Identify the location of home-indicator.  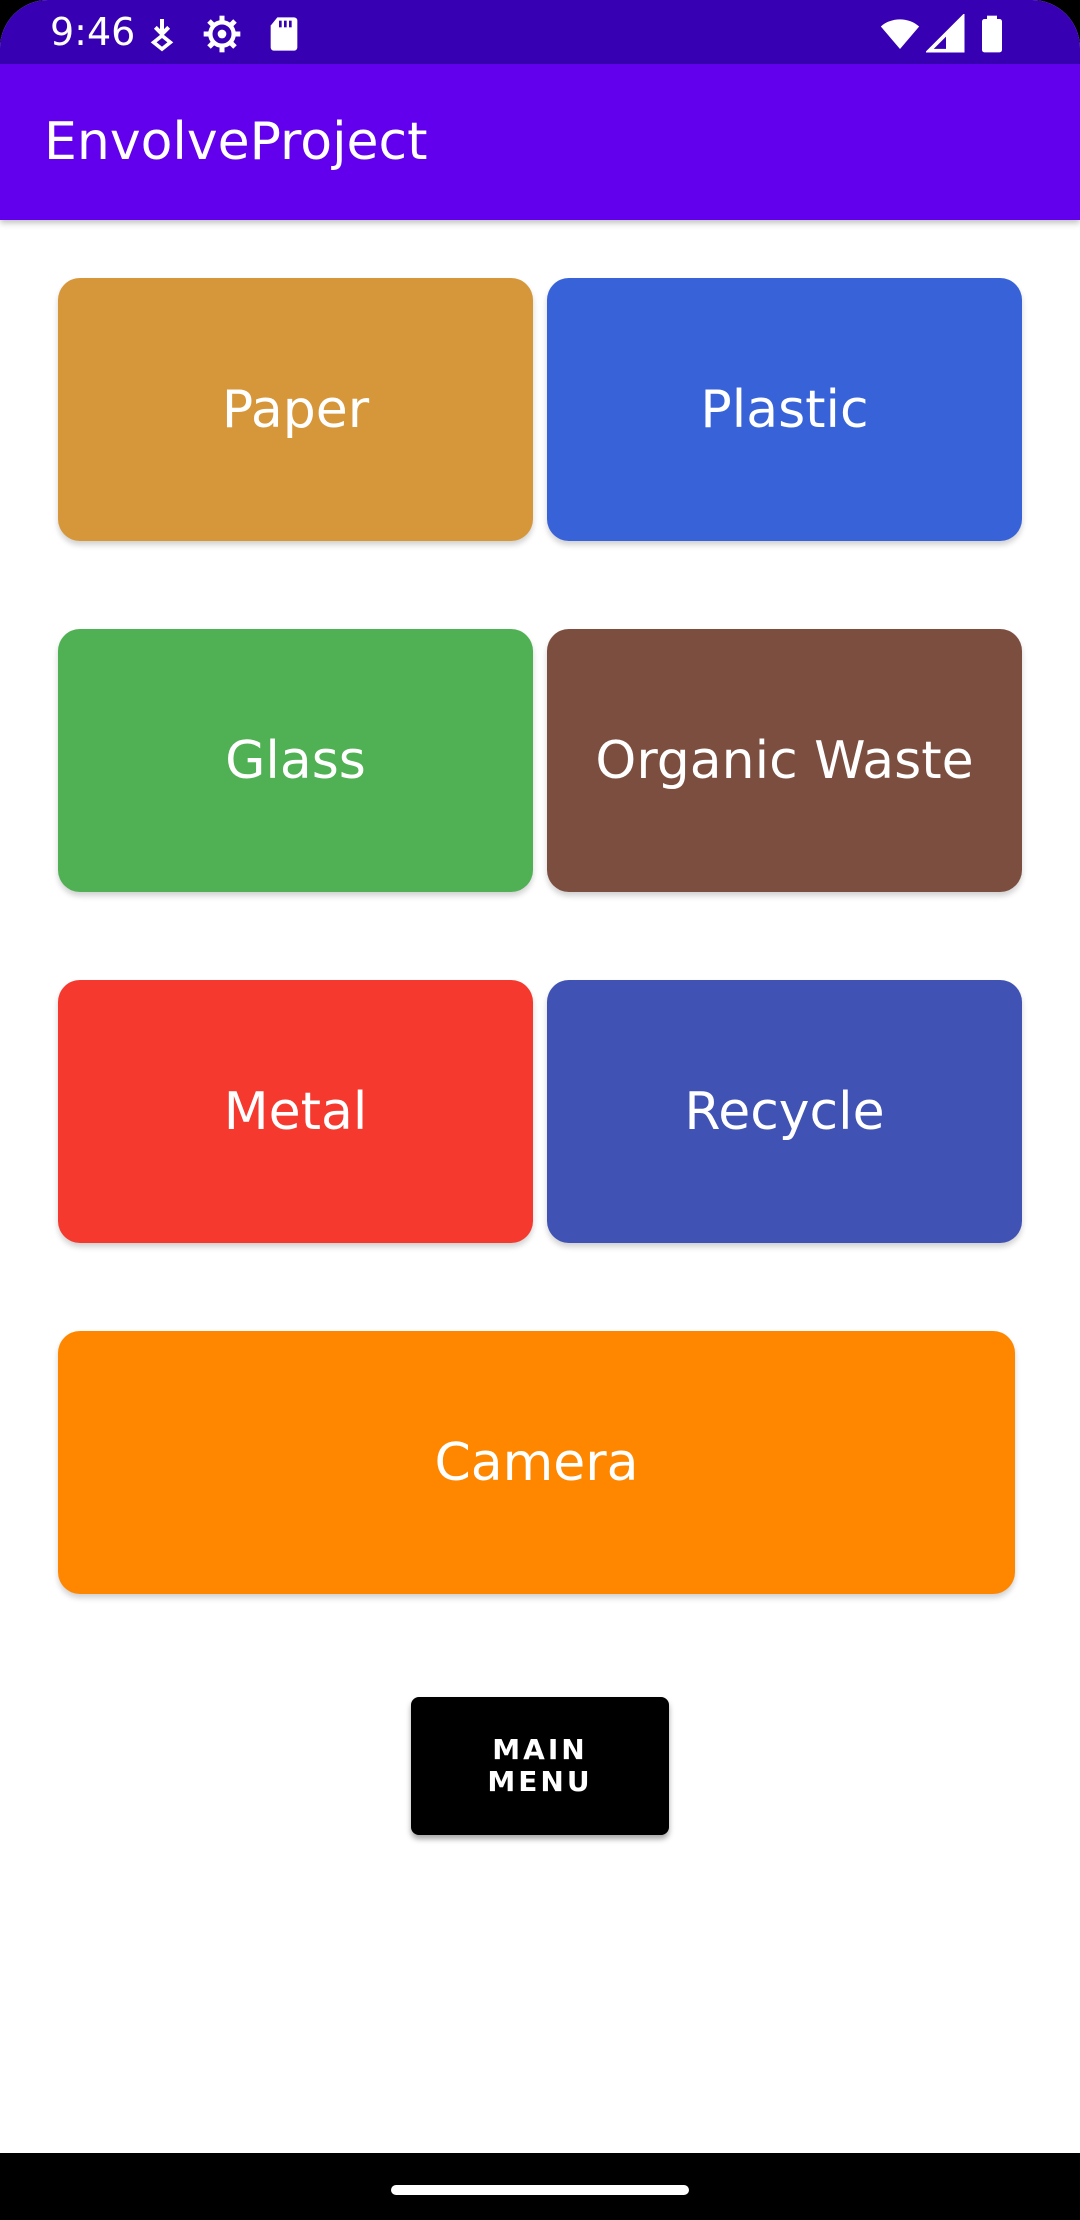
(540, 2190).